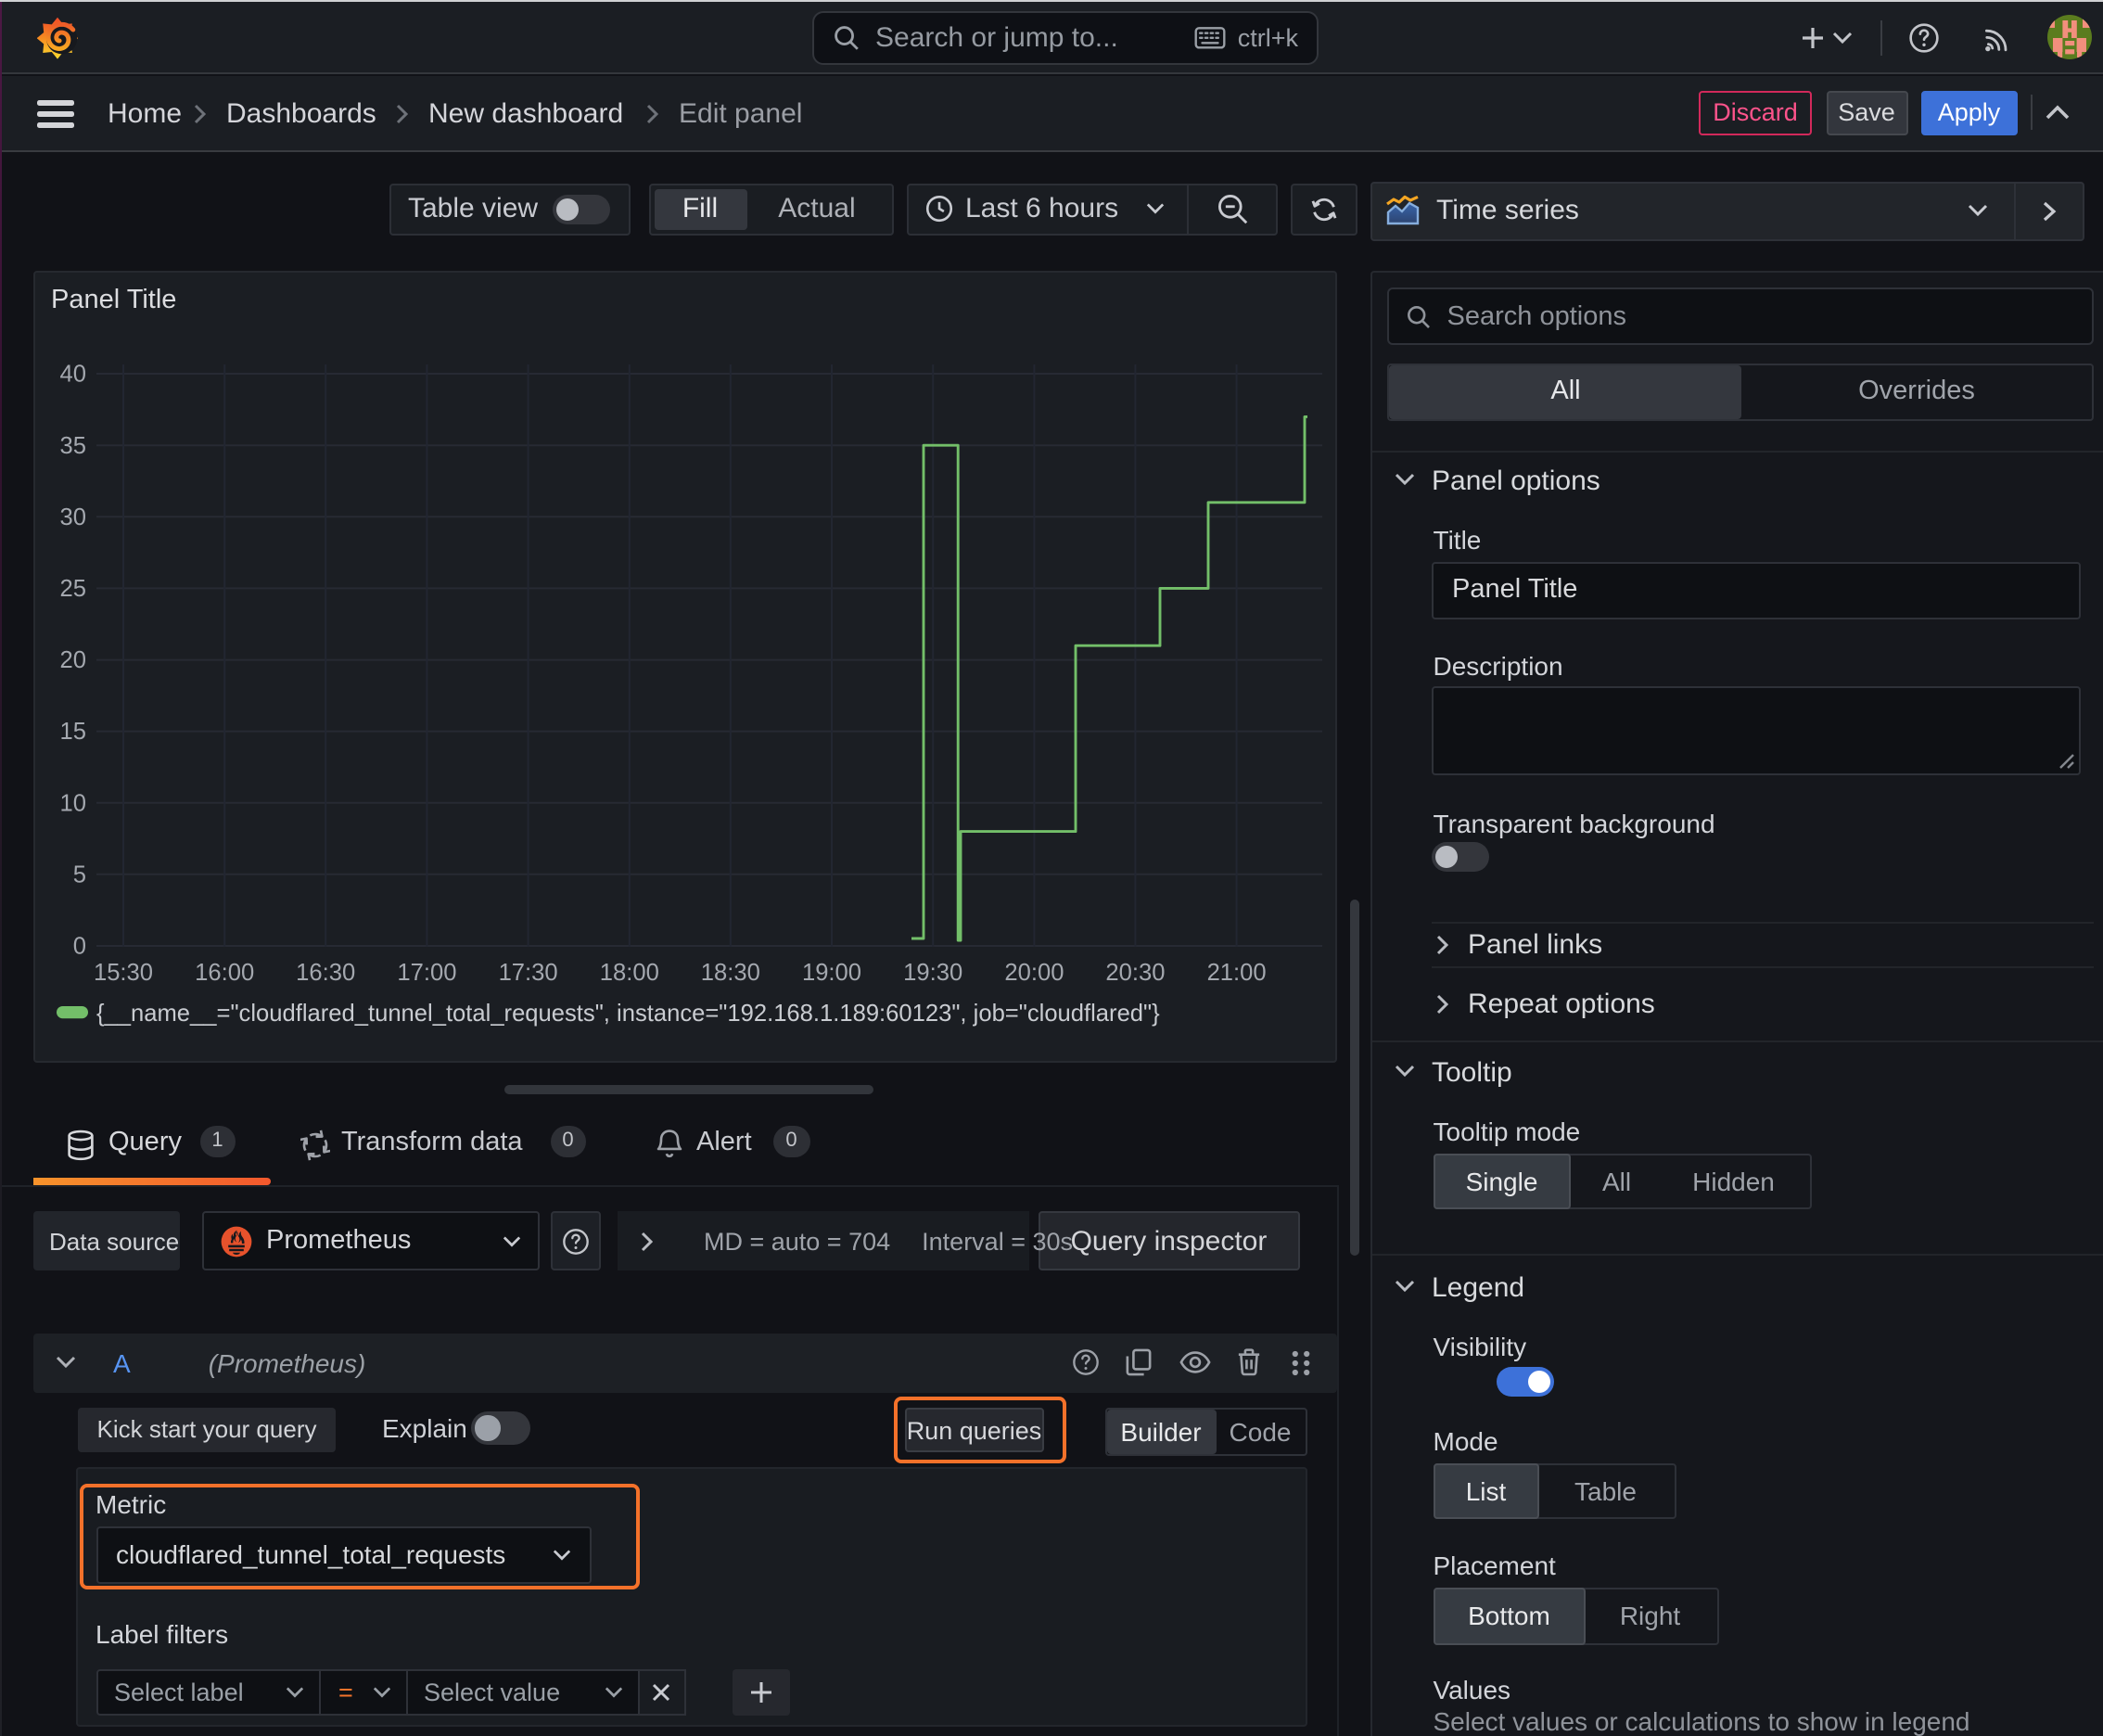 The width and height of the screenshot is (2103, 1736). What do you see at coordinates (73, 517) in the screenshot?
I see `svg-text: 30` at bounding box center [73, 517].